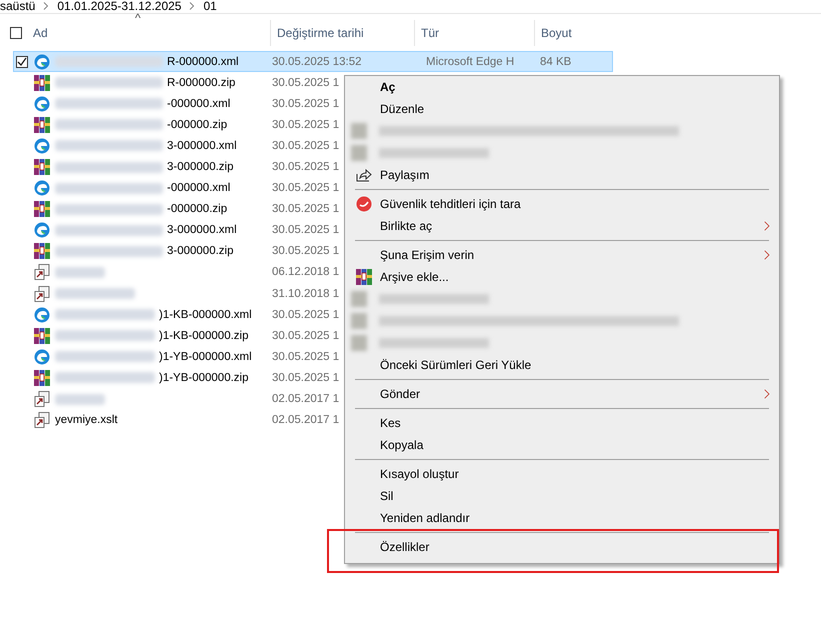 This screenshot has height=637, width=821. Describe the element at coordinates (16, 33) in the screenshot. I see `select-all-checkbox` at that location.